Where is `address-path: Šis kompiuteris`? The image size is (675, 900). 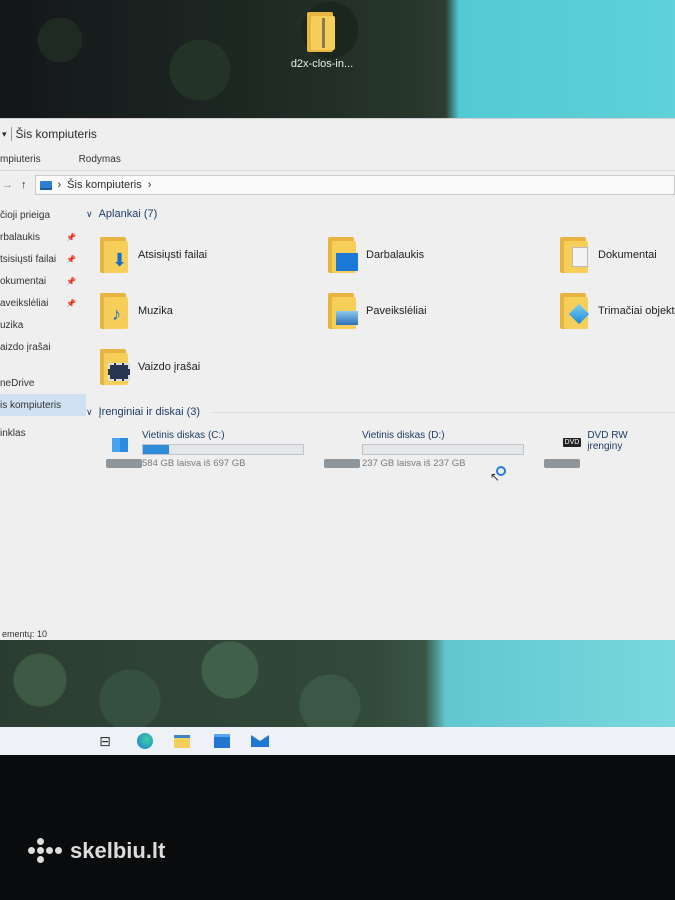
address-path: Šis kompiuteris is located at coordinates (104, 185).